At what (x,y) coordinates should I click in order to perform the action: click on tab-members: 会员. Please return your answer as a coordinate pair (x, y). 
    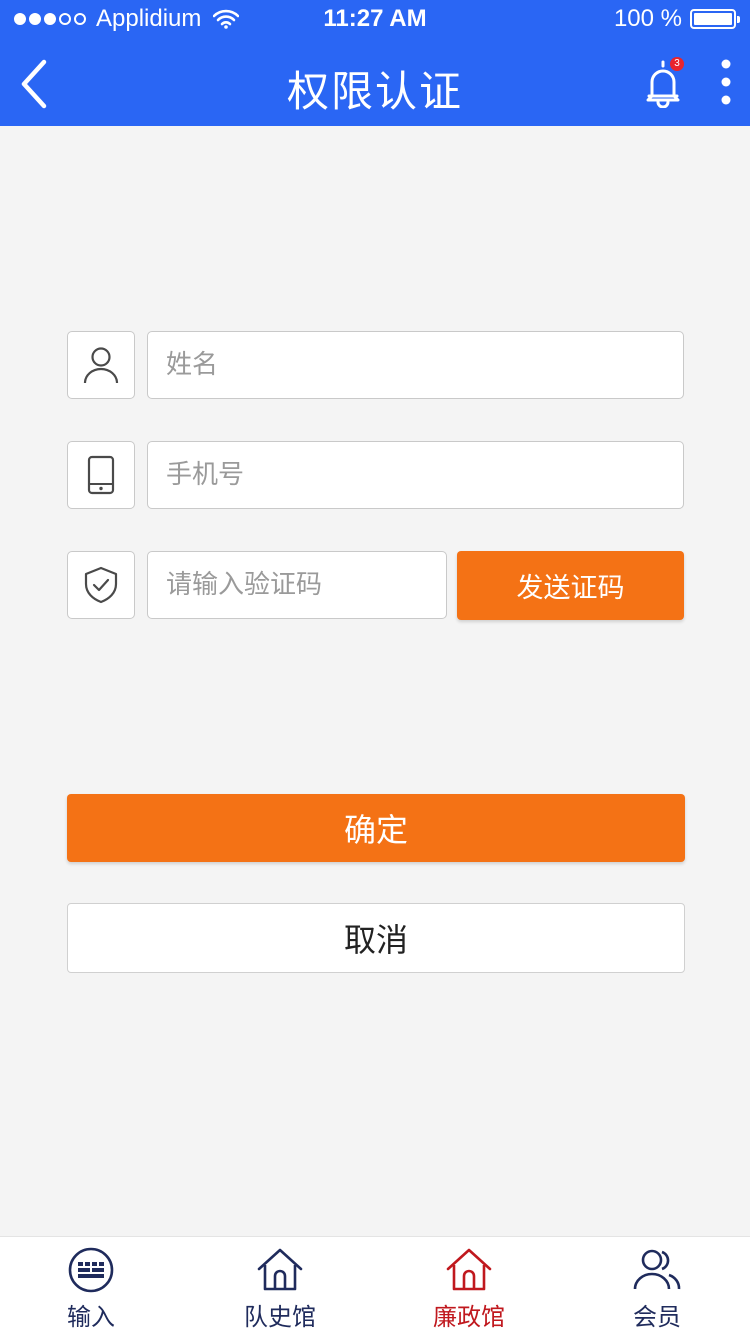
    Looking at the image, I should click on (656, 1285).